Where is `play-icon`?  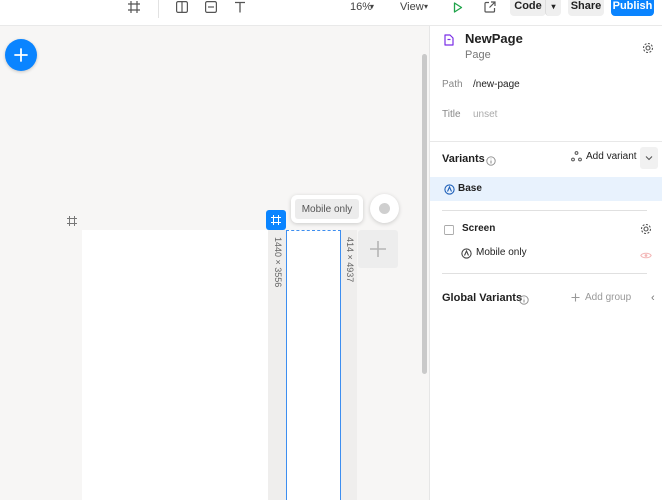 play-icon is located at coordinates (458, 8).